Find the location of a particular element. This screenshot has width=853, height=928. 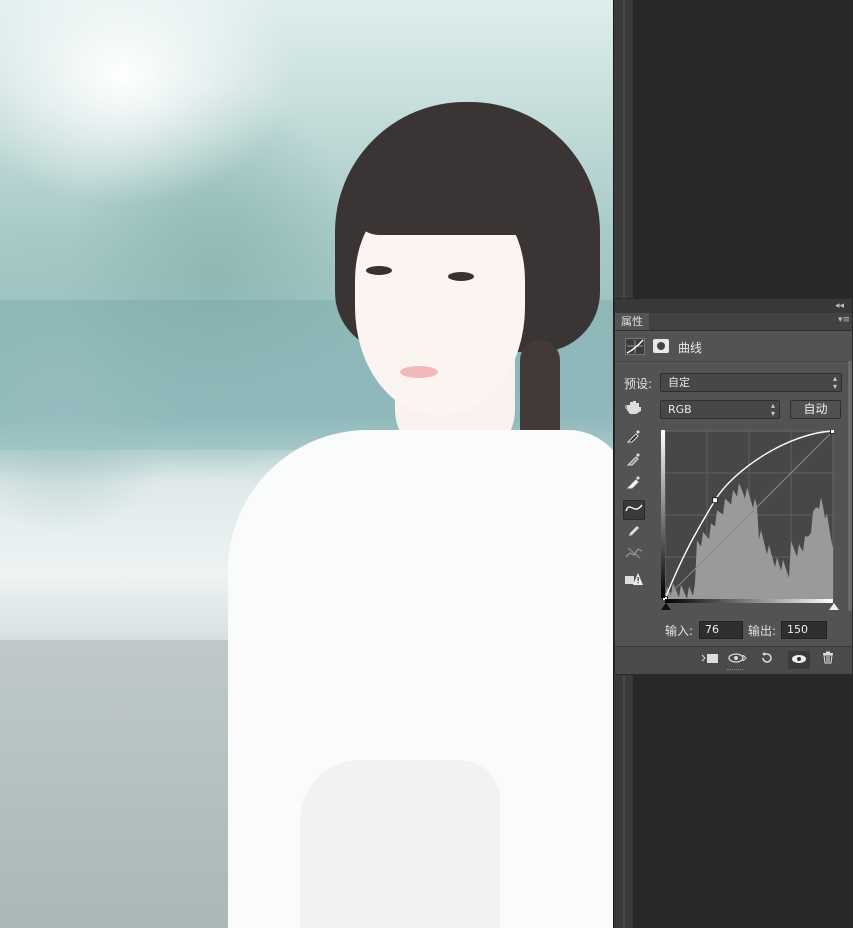

auto-button: 自动 is located at coordinates (815, 409).